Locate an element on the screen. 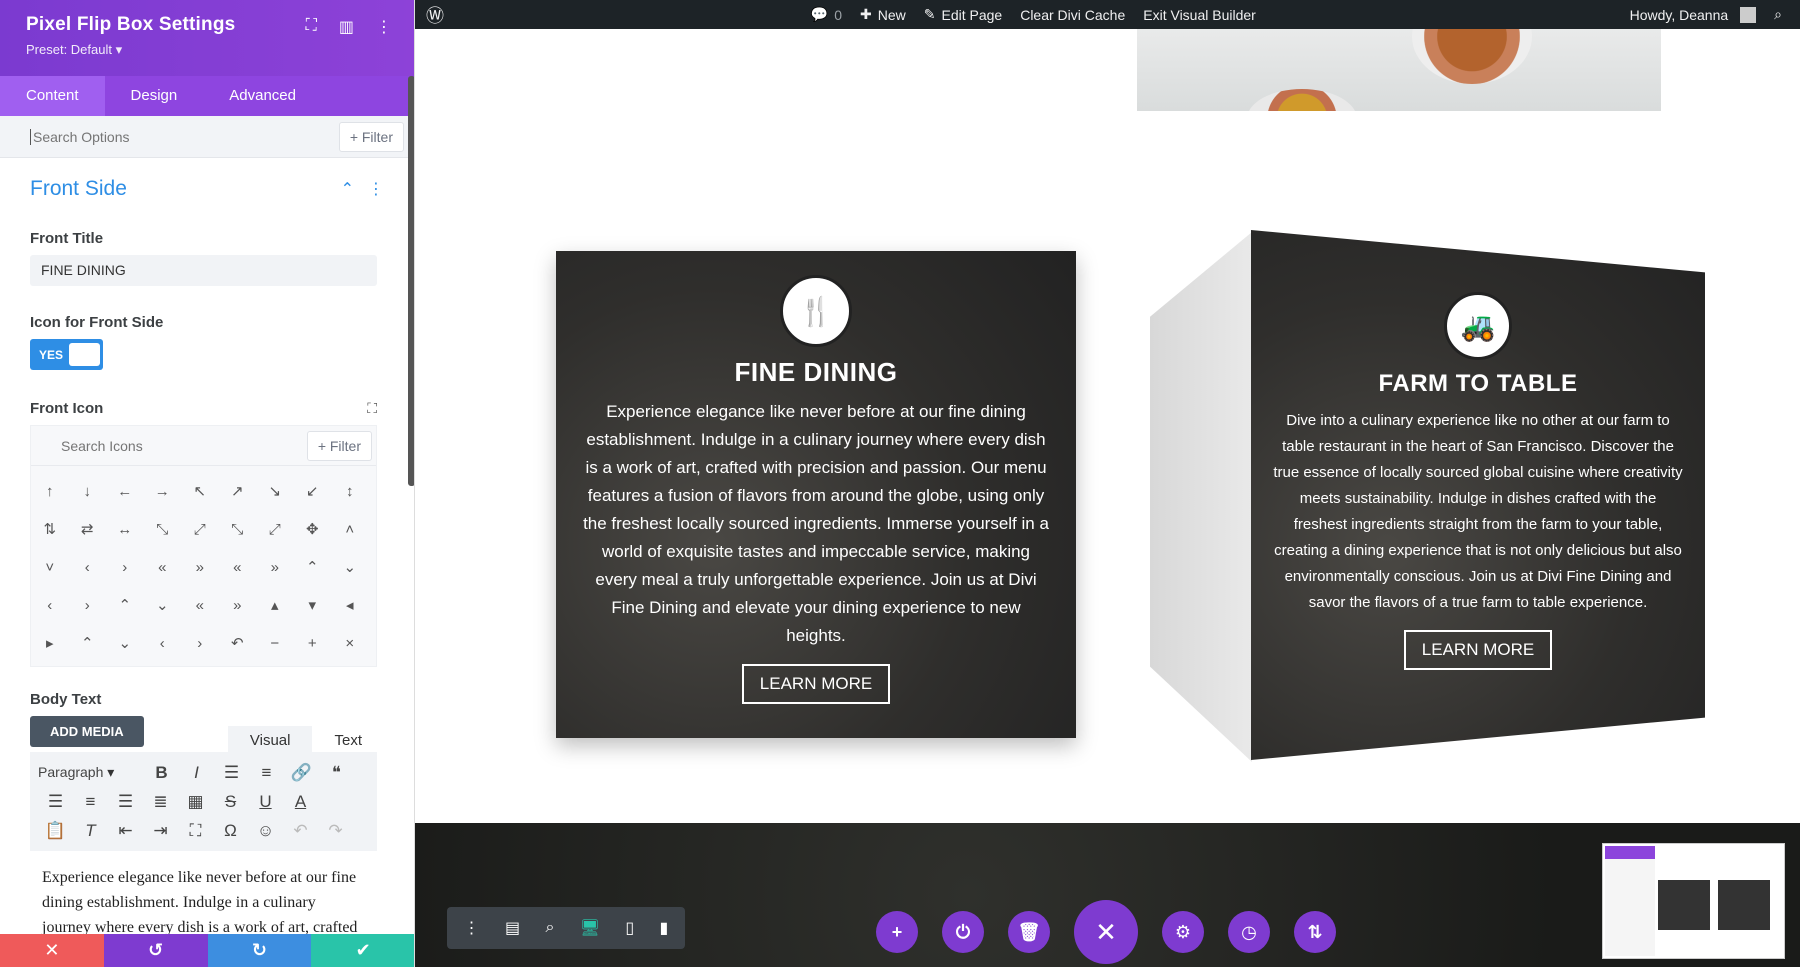 The image size is (1800, 967). wireframe-icon: ▤ is located at coordinates (512, 928).